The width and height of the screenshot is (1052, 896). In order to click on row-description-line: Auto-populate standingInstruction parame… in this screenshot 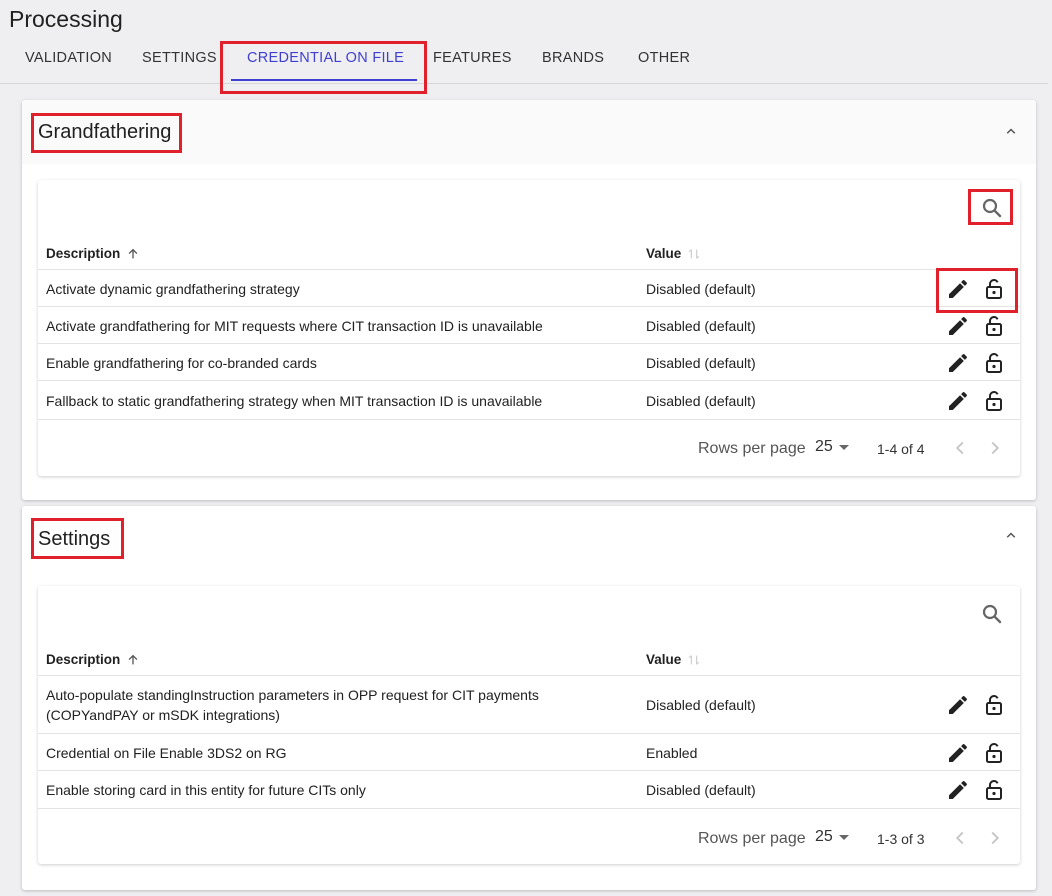, I will do `click(292, 695)`.